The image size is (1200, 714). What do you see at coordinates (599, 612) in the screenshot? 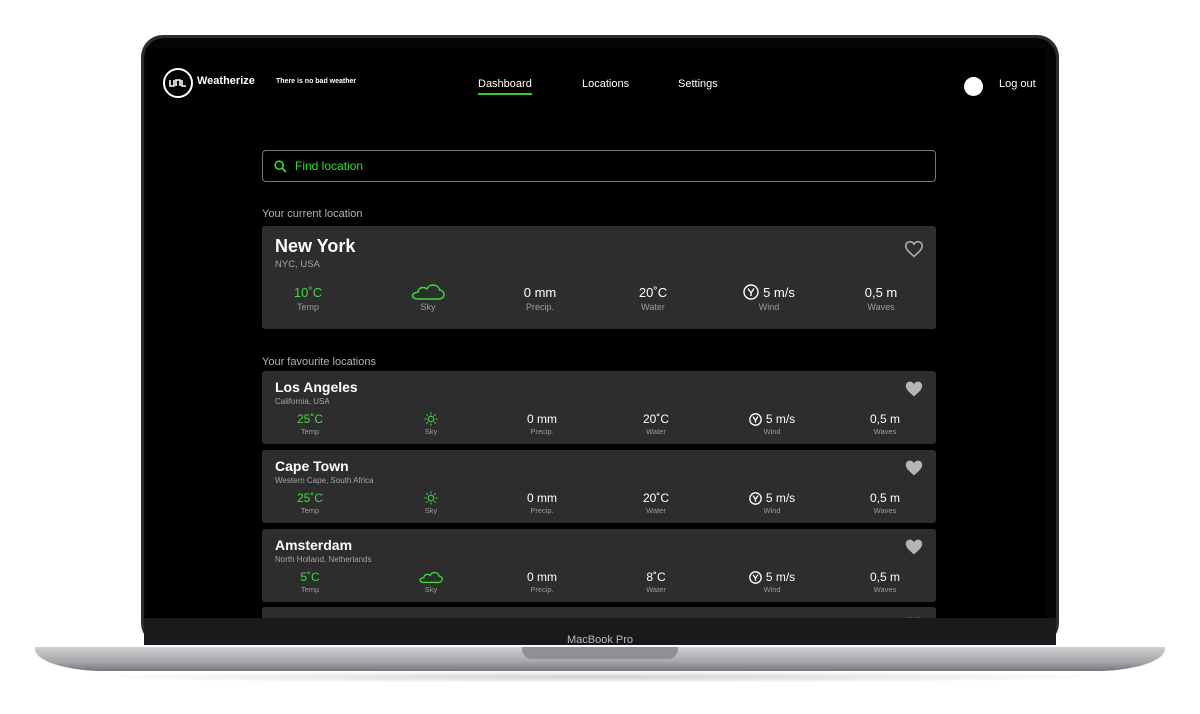
I see `favourite-location-card-partial` at bounding box center [599, 612].